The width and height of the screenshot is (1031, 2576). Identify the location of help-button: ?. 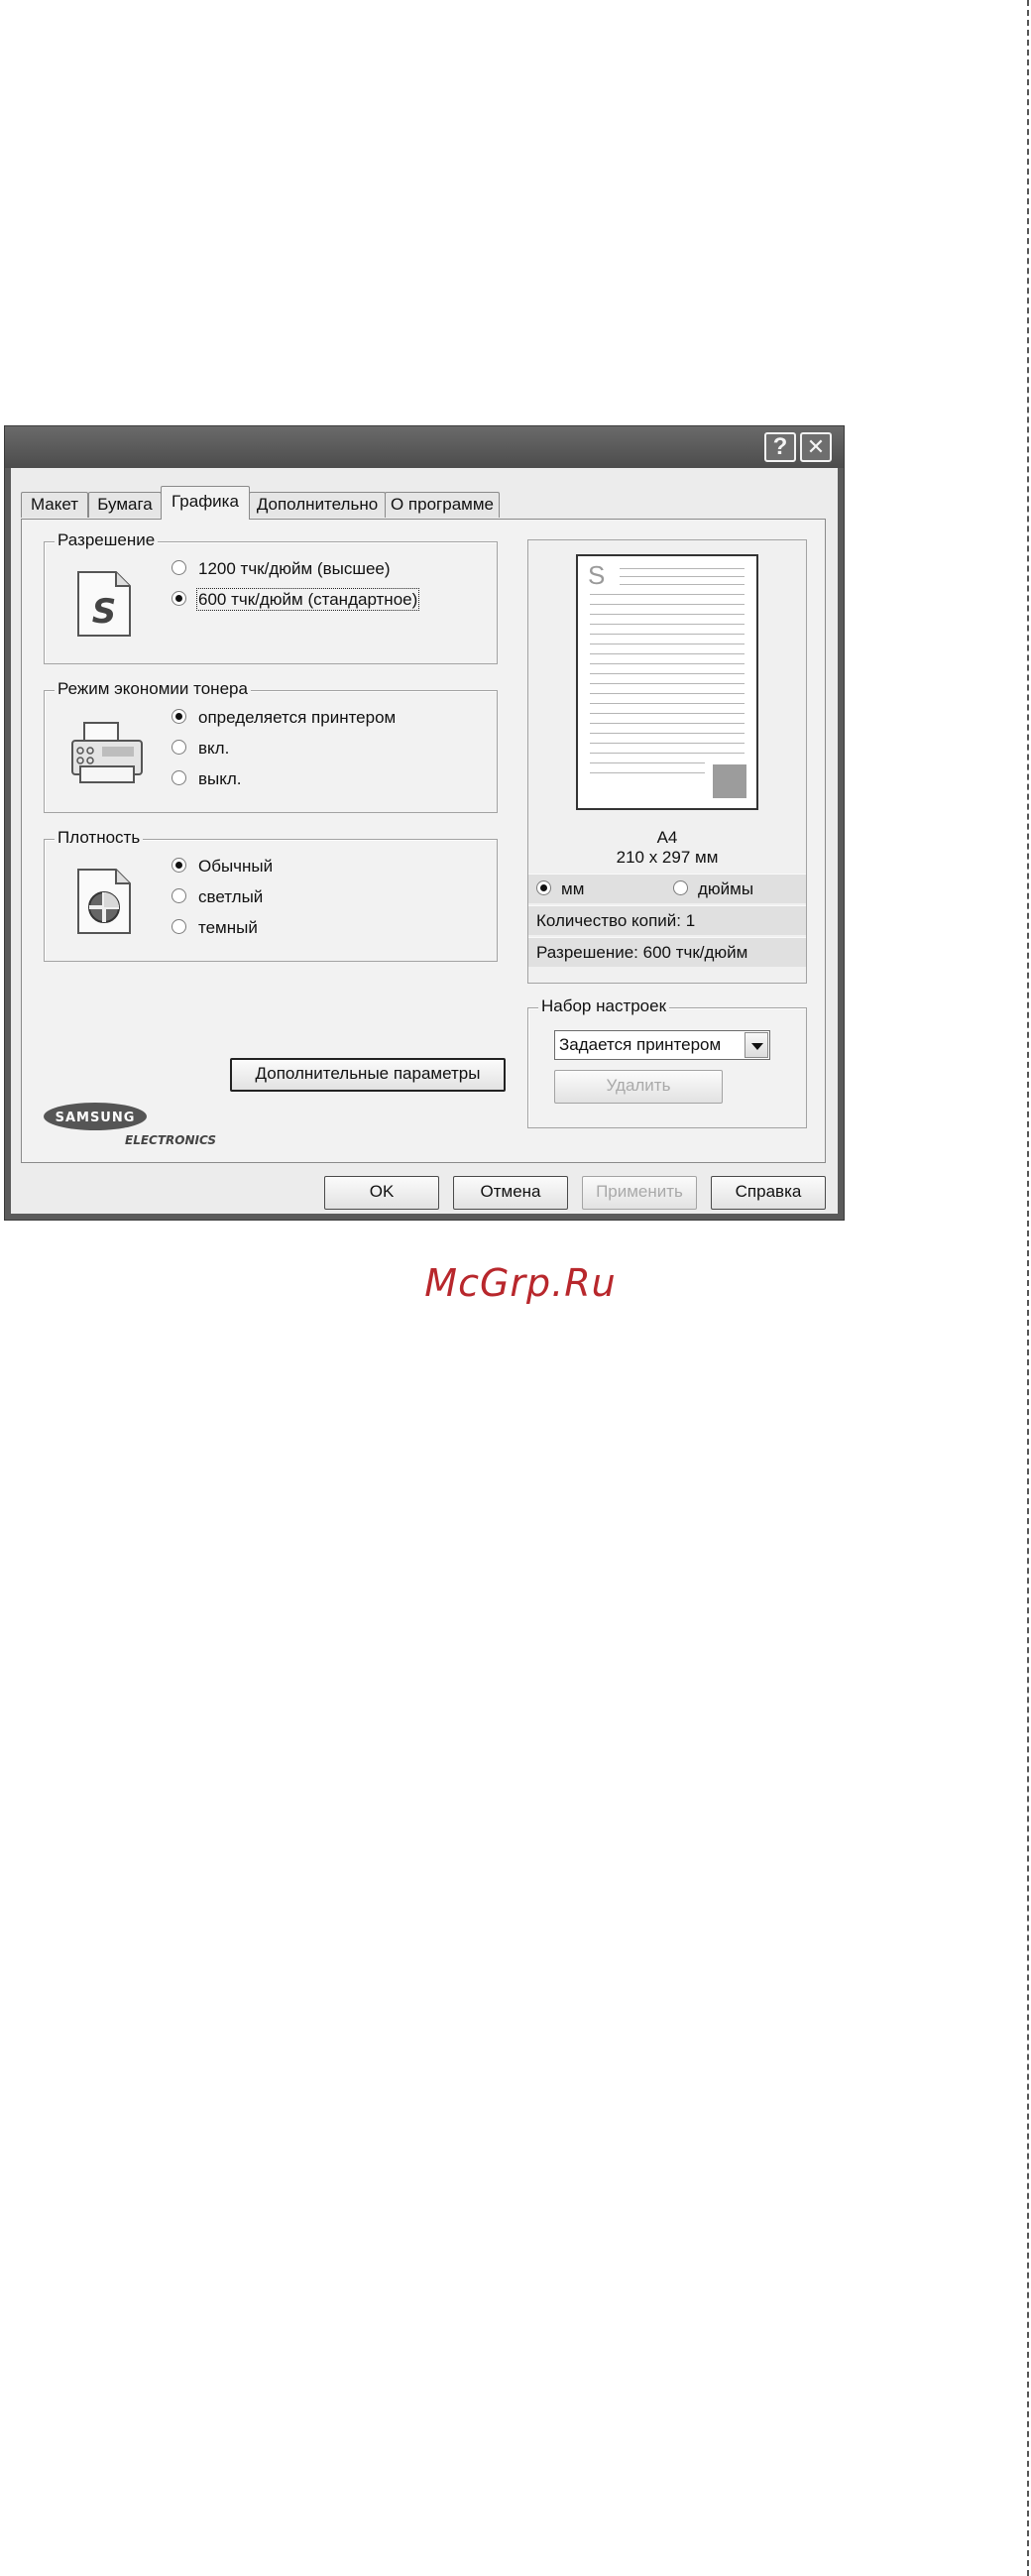
(780, 447).